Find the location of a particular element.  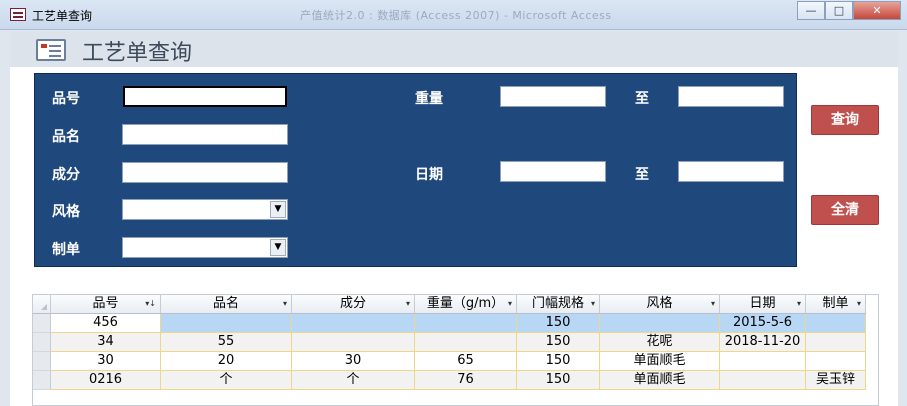

date-to-input is located at coordinates (731, 171).